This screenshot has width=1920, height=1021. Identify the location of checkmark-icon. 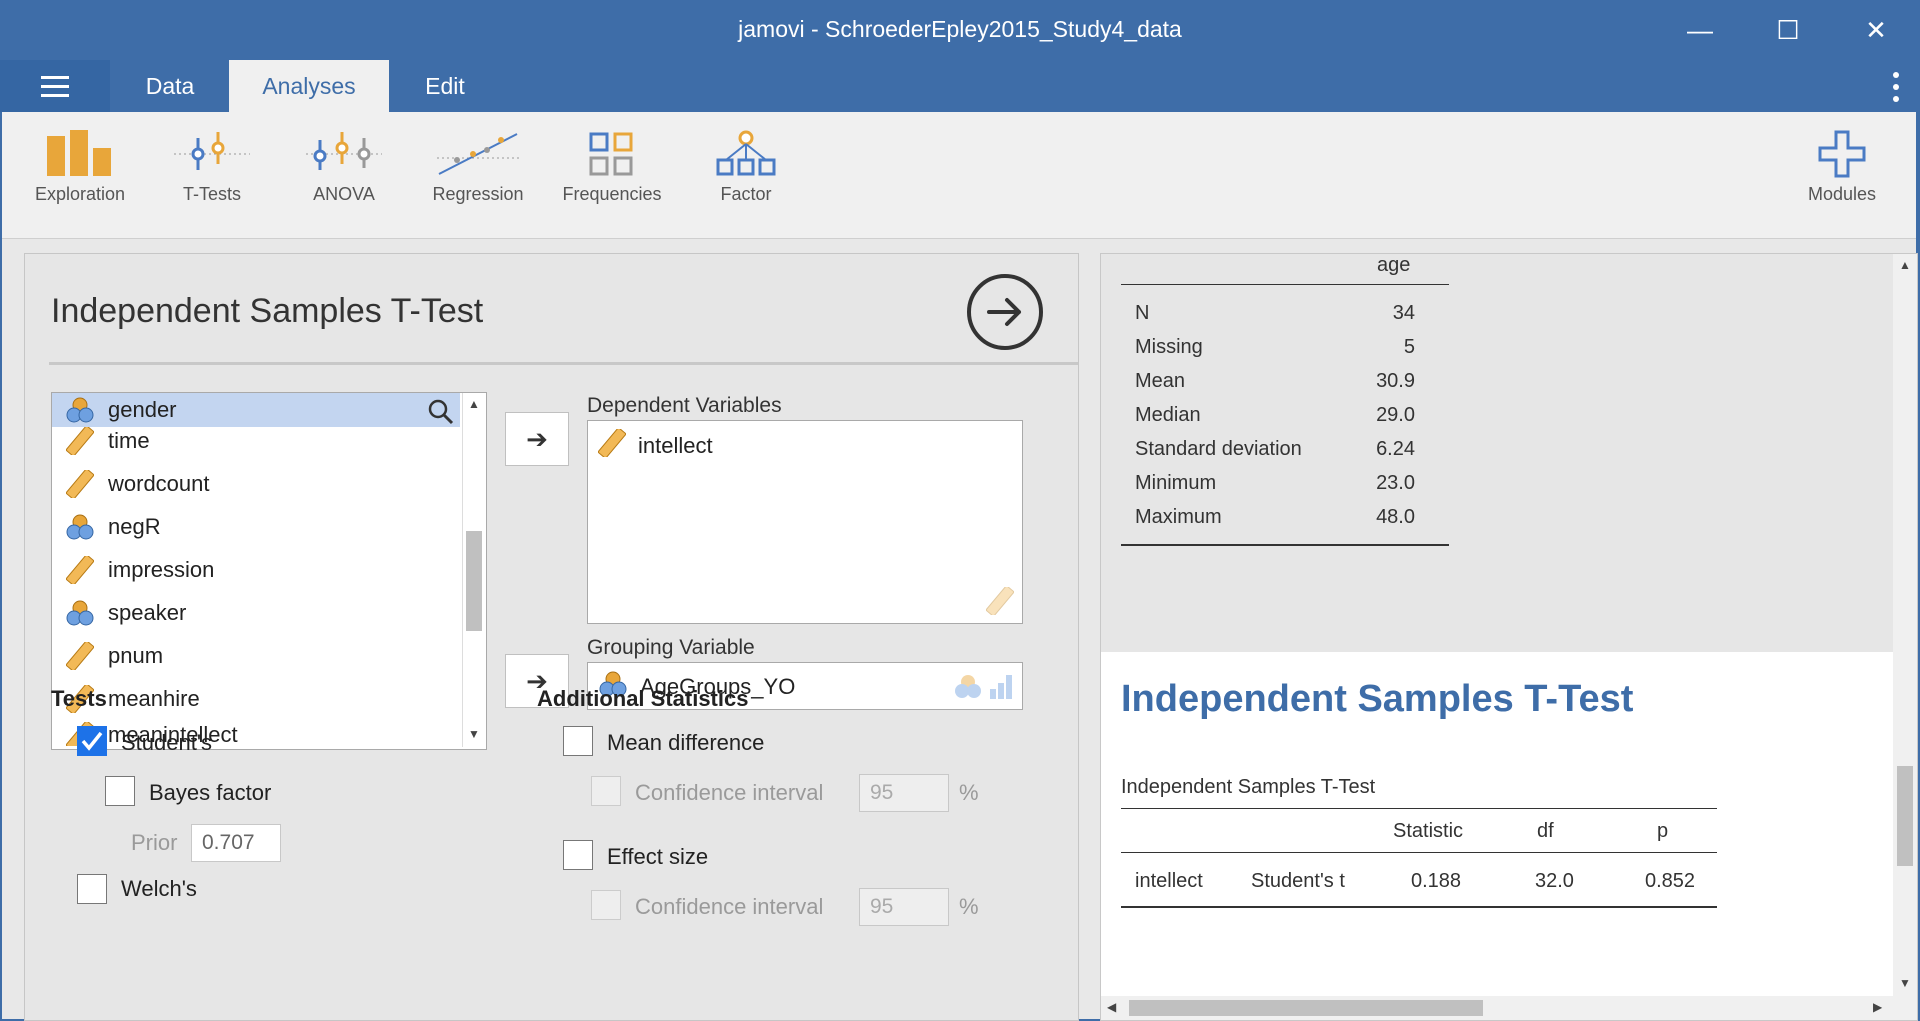
(92, 741).